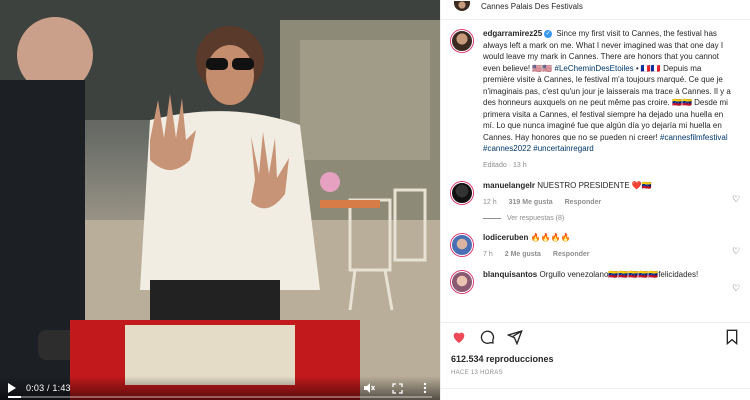 This screenshot has height=400, width=750. I want to click on comment-time: 7 h, so click(488, 254).